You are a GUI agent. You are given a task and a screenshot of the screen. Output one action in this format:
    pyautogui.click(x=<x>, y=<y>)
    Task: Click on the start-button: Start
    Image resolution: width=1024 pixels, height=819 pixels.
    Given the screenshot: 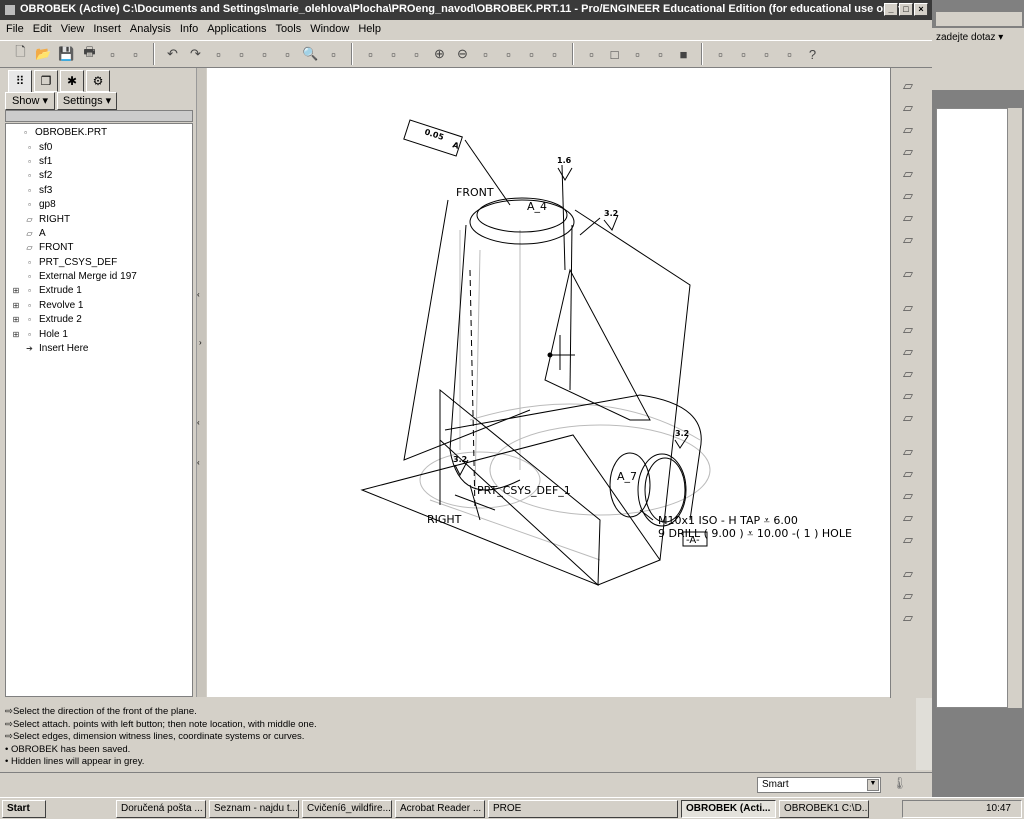 What is the action you would take?
    pyautogui.click(x=24, y=808)
    